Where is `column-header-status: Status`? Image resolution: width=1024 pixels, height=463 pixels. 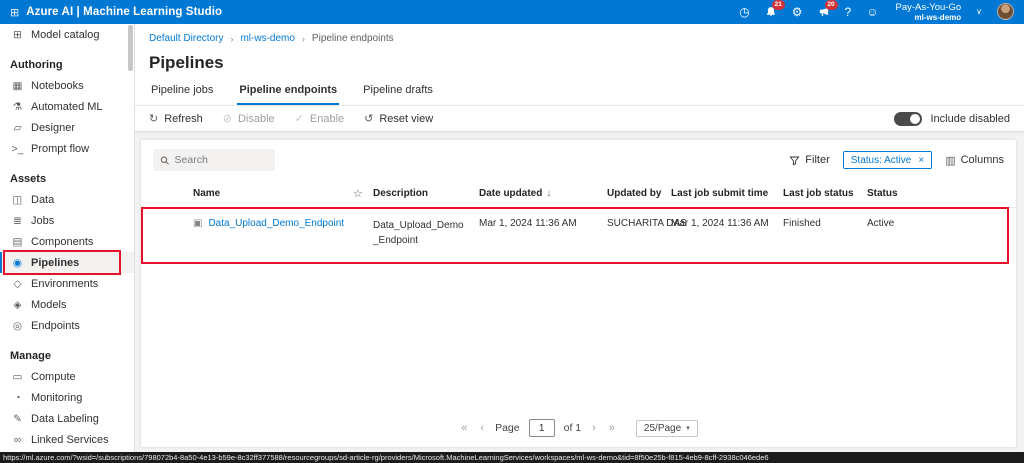 column-header-status: Status is located at coordinates (941, 193).